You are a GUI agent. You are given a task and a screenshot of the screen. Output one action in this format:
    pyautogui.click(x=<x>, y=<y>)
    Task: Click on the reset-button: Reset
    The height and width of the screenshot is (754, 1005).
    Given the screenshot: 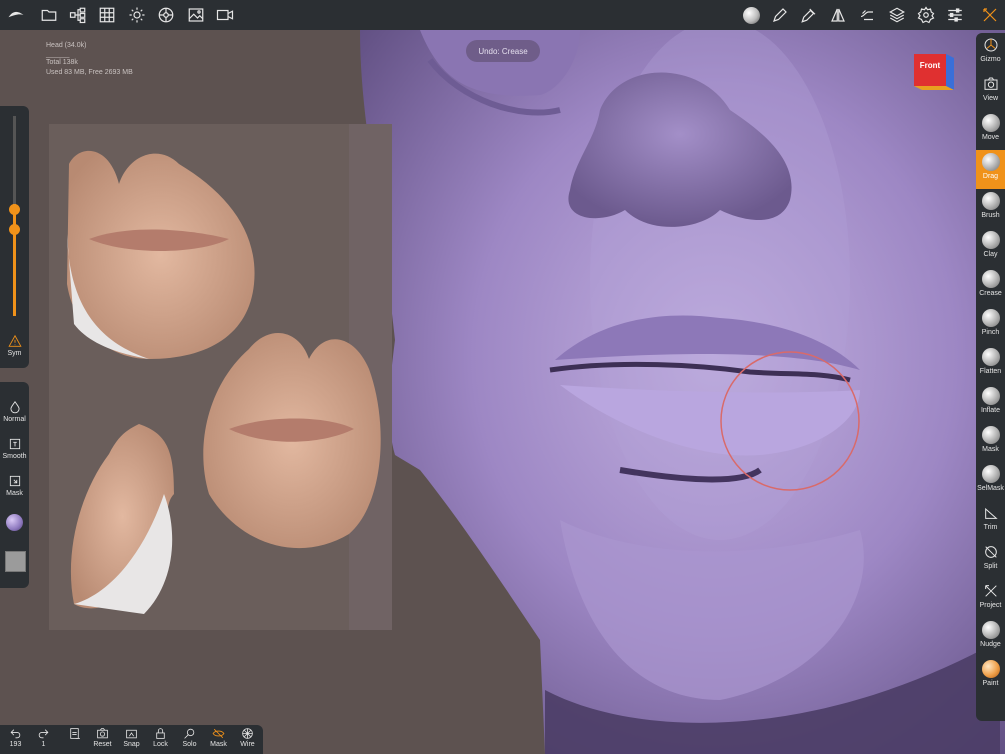 What is the action you would take?
    pyautogui.click(x=102, y=737)
    